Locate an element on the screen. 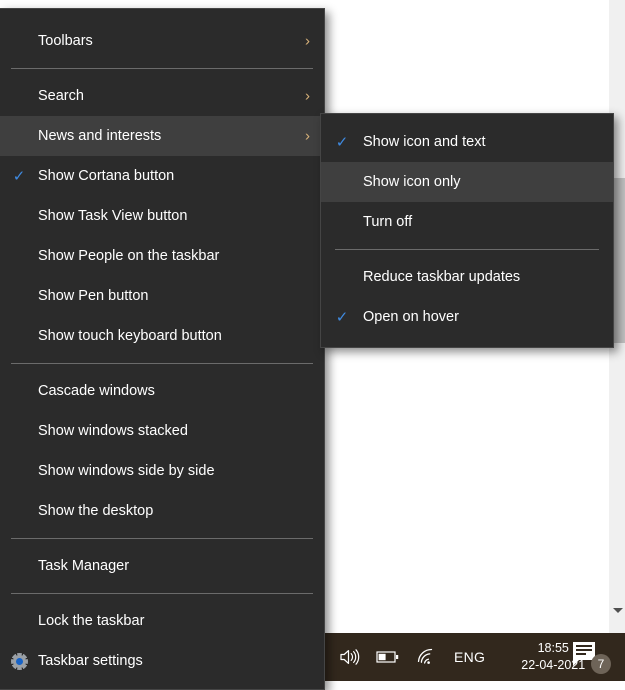  menu-item-label: Show windows side by side is located at coordinates (126, 471).